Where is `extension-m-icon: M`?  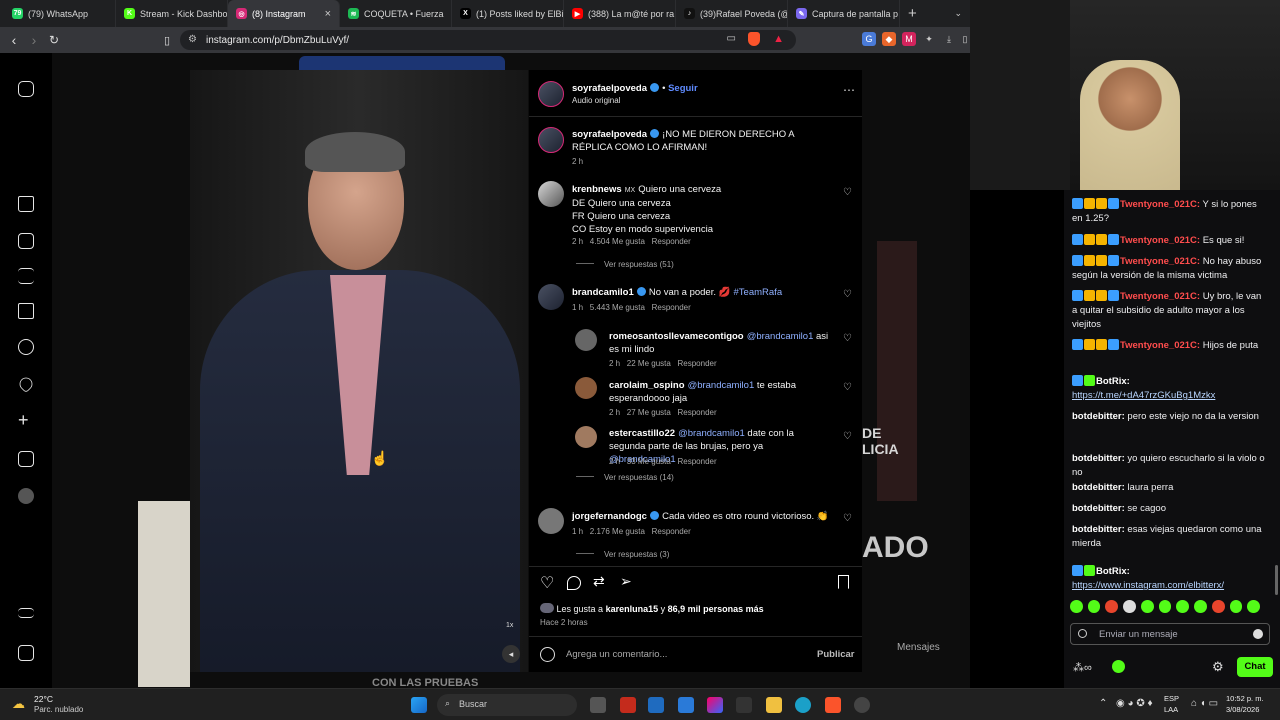 extension-m-icon: M is located at coordinates (909, 39).